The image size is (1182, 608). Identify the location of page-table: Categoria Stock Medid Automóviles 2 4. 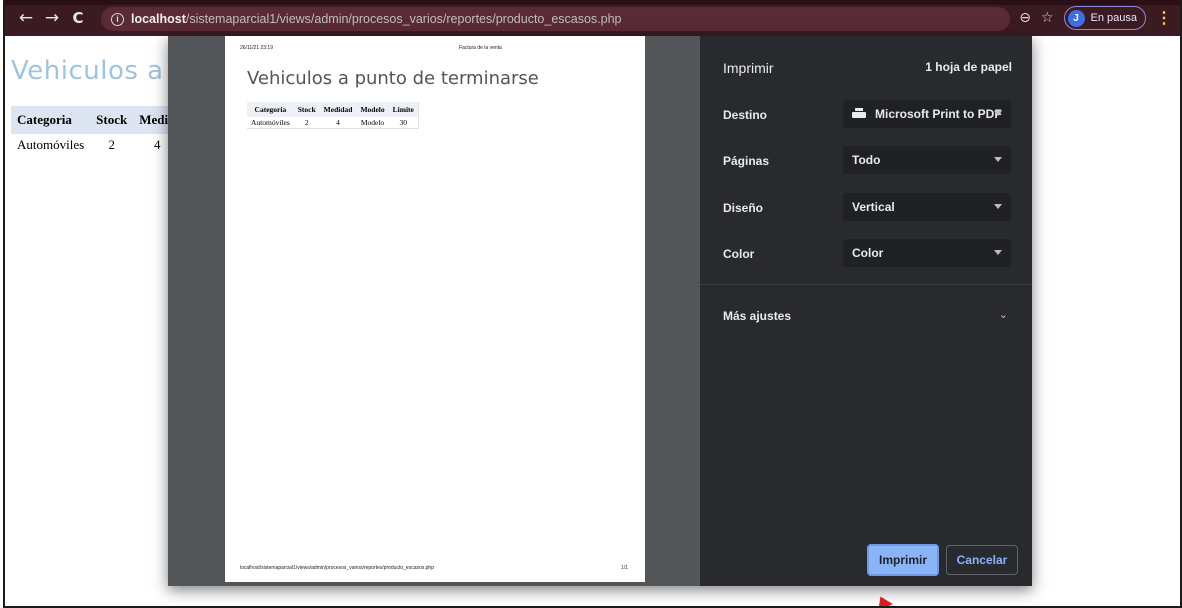
(96, 131).